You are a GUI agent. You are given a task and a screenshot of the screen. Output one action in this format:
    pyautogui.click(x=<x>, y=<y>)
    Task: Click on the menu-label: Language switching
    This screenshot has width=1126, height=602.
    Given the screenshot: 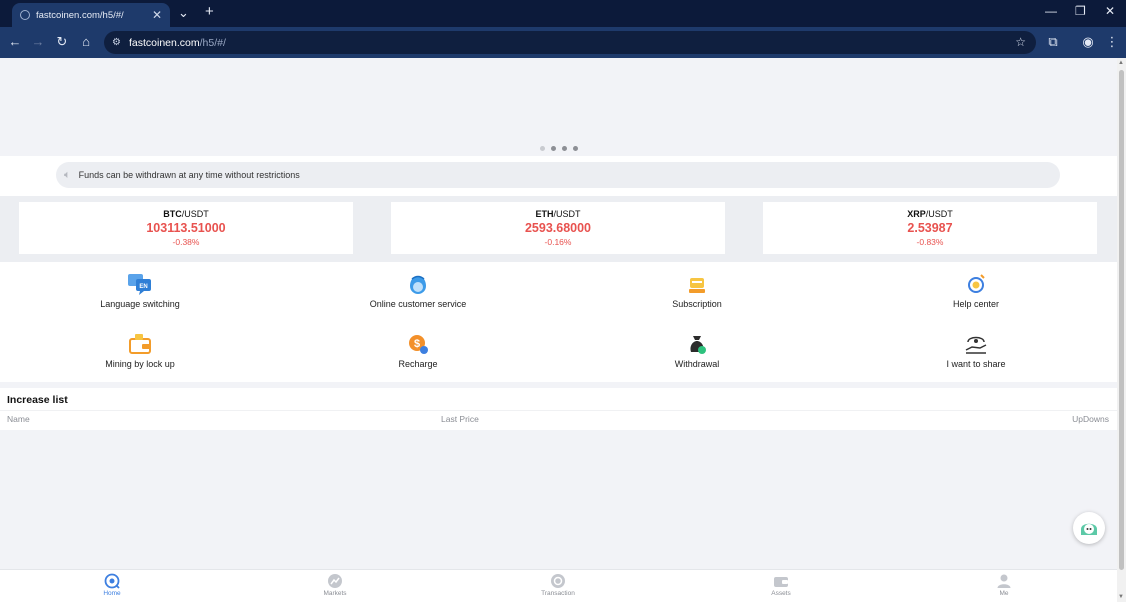 What is the action you would take?
    pyautogui.click(x=140, y=304)
    